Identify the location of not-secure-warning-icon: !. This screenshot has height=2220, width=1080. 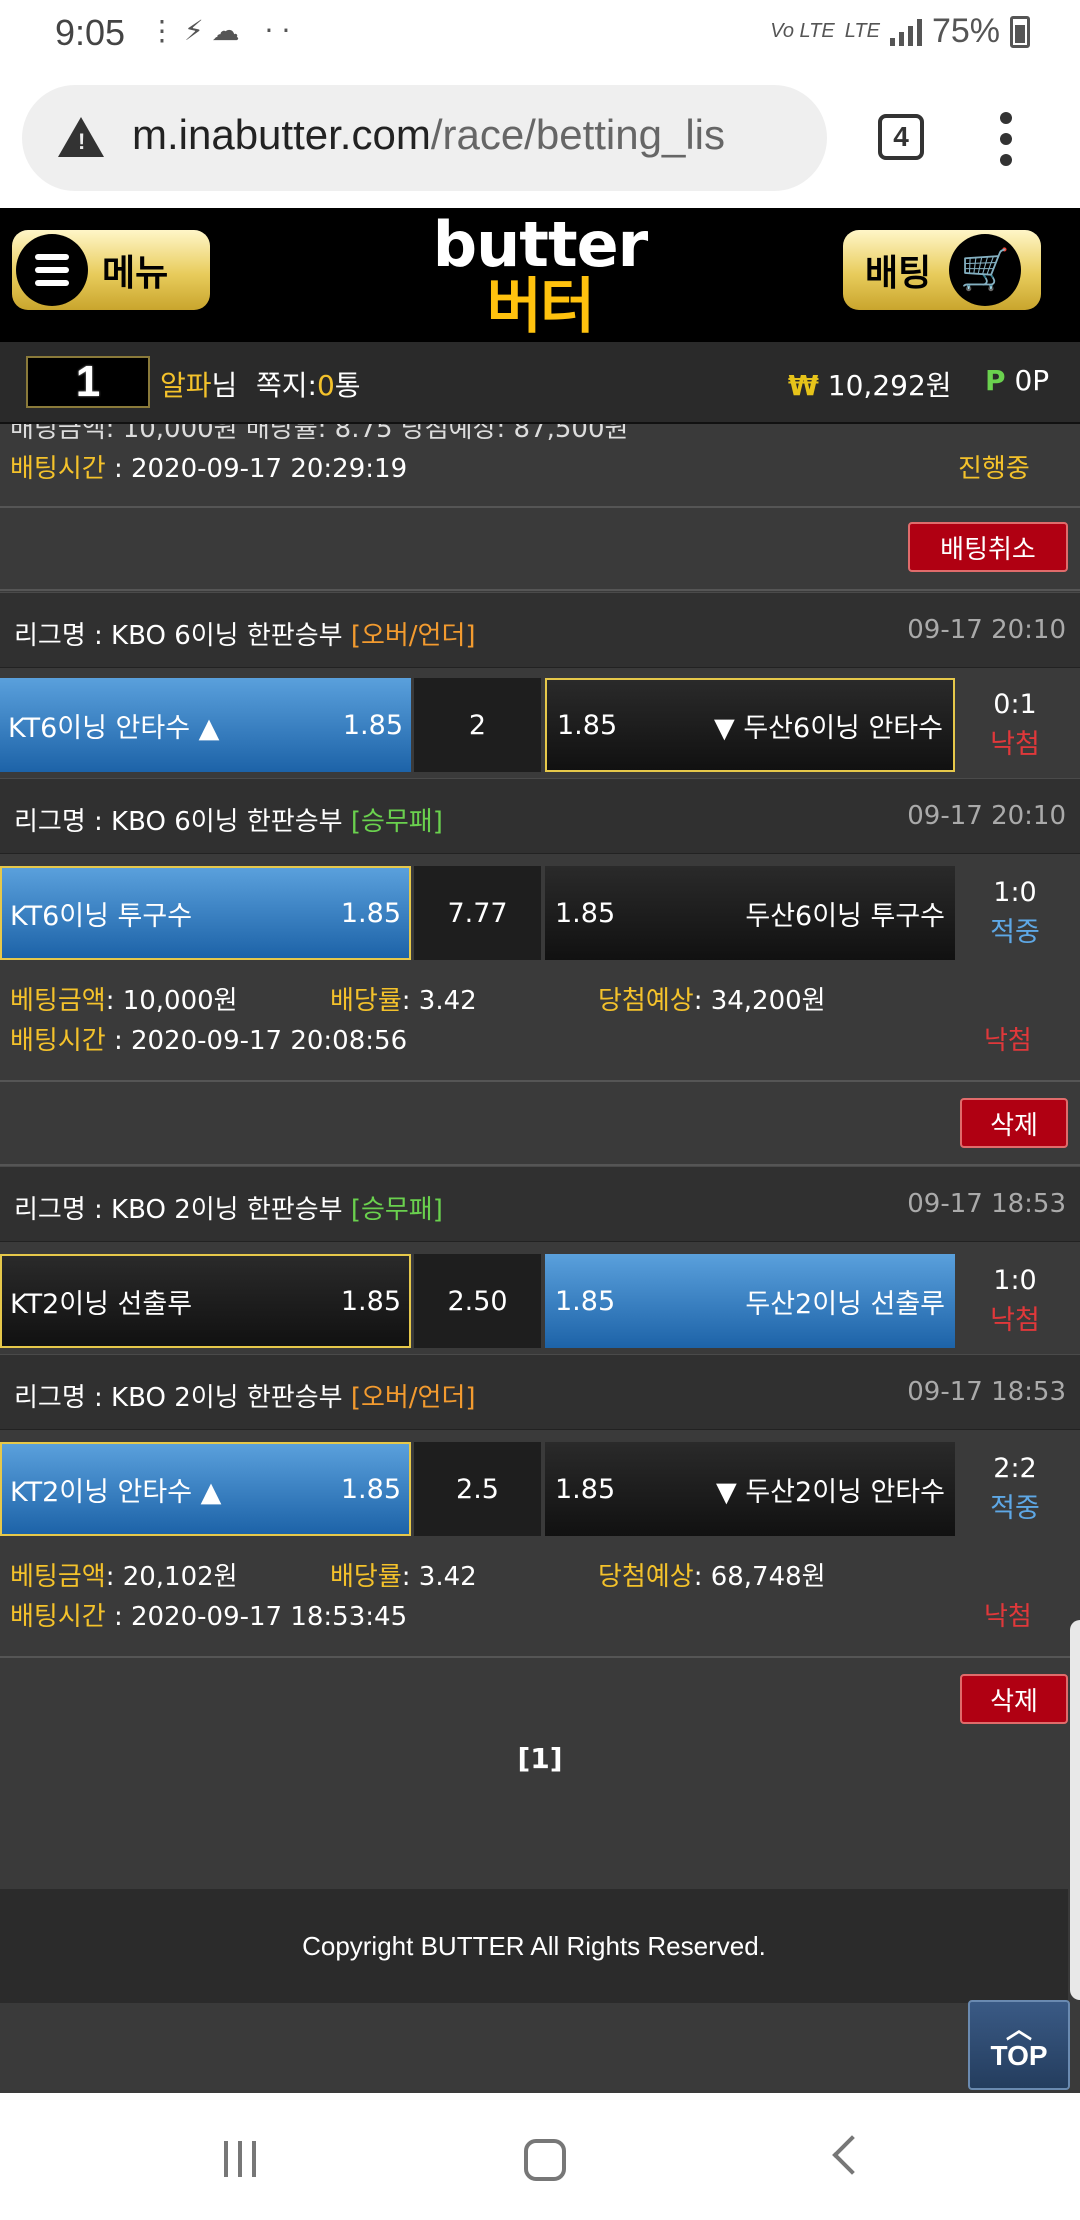
(81, 137).